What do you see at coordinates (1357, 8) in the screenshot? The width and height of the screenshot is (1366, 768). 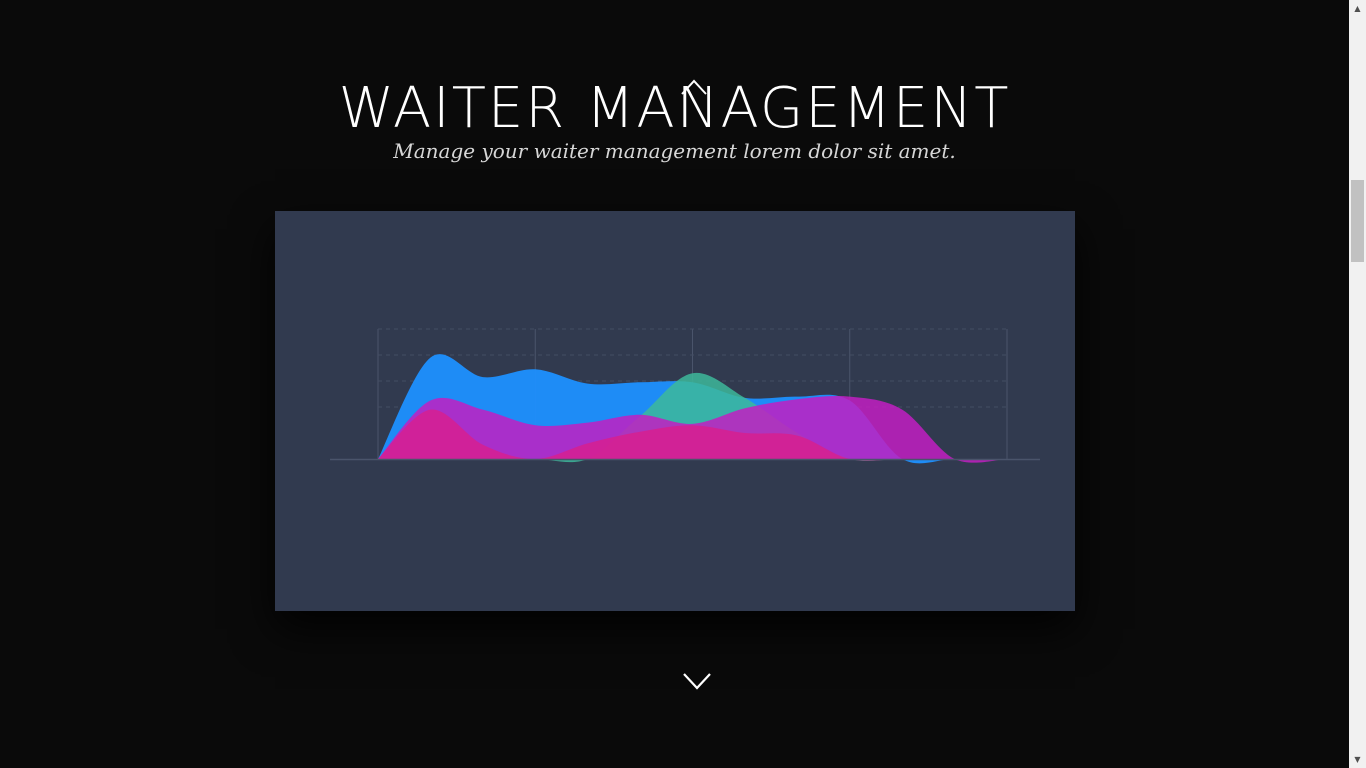 I see `scrollbar-up-arrow: ▲` at bounding box center [1357, 8].